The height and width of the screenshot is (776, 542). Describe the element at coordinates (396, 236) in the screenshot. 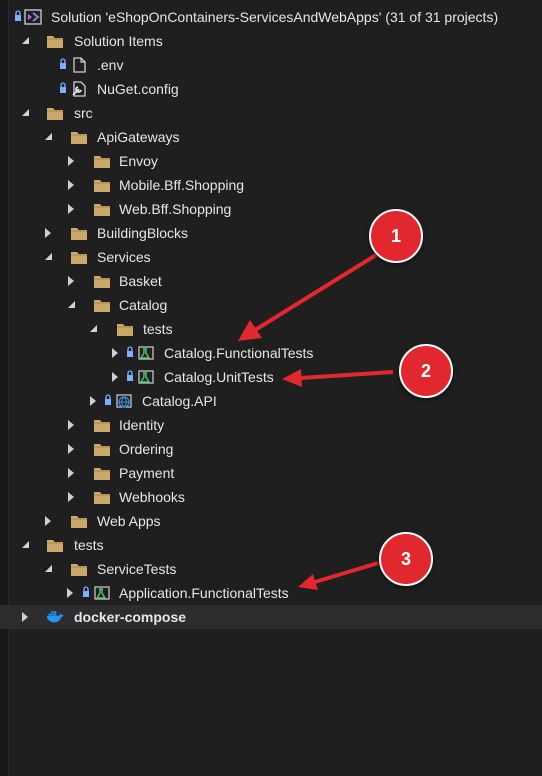

I see `callout-1: 1` at that location.